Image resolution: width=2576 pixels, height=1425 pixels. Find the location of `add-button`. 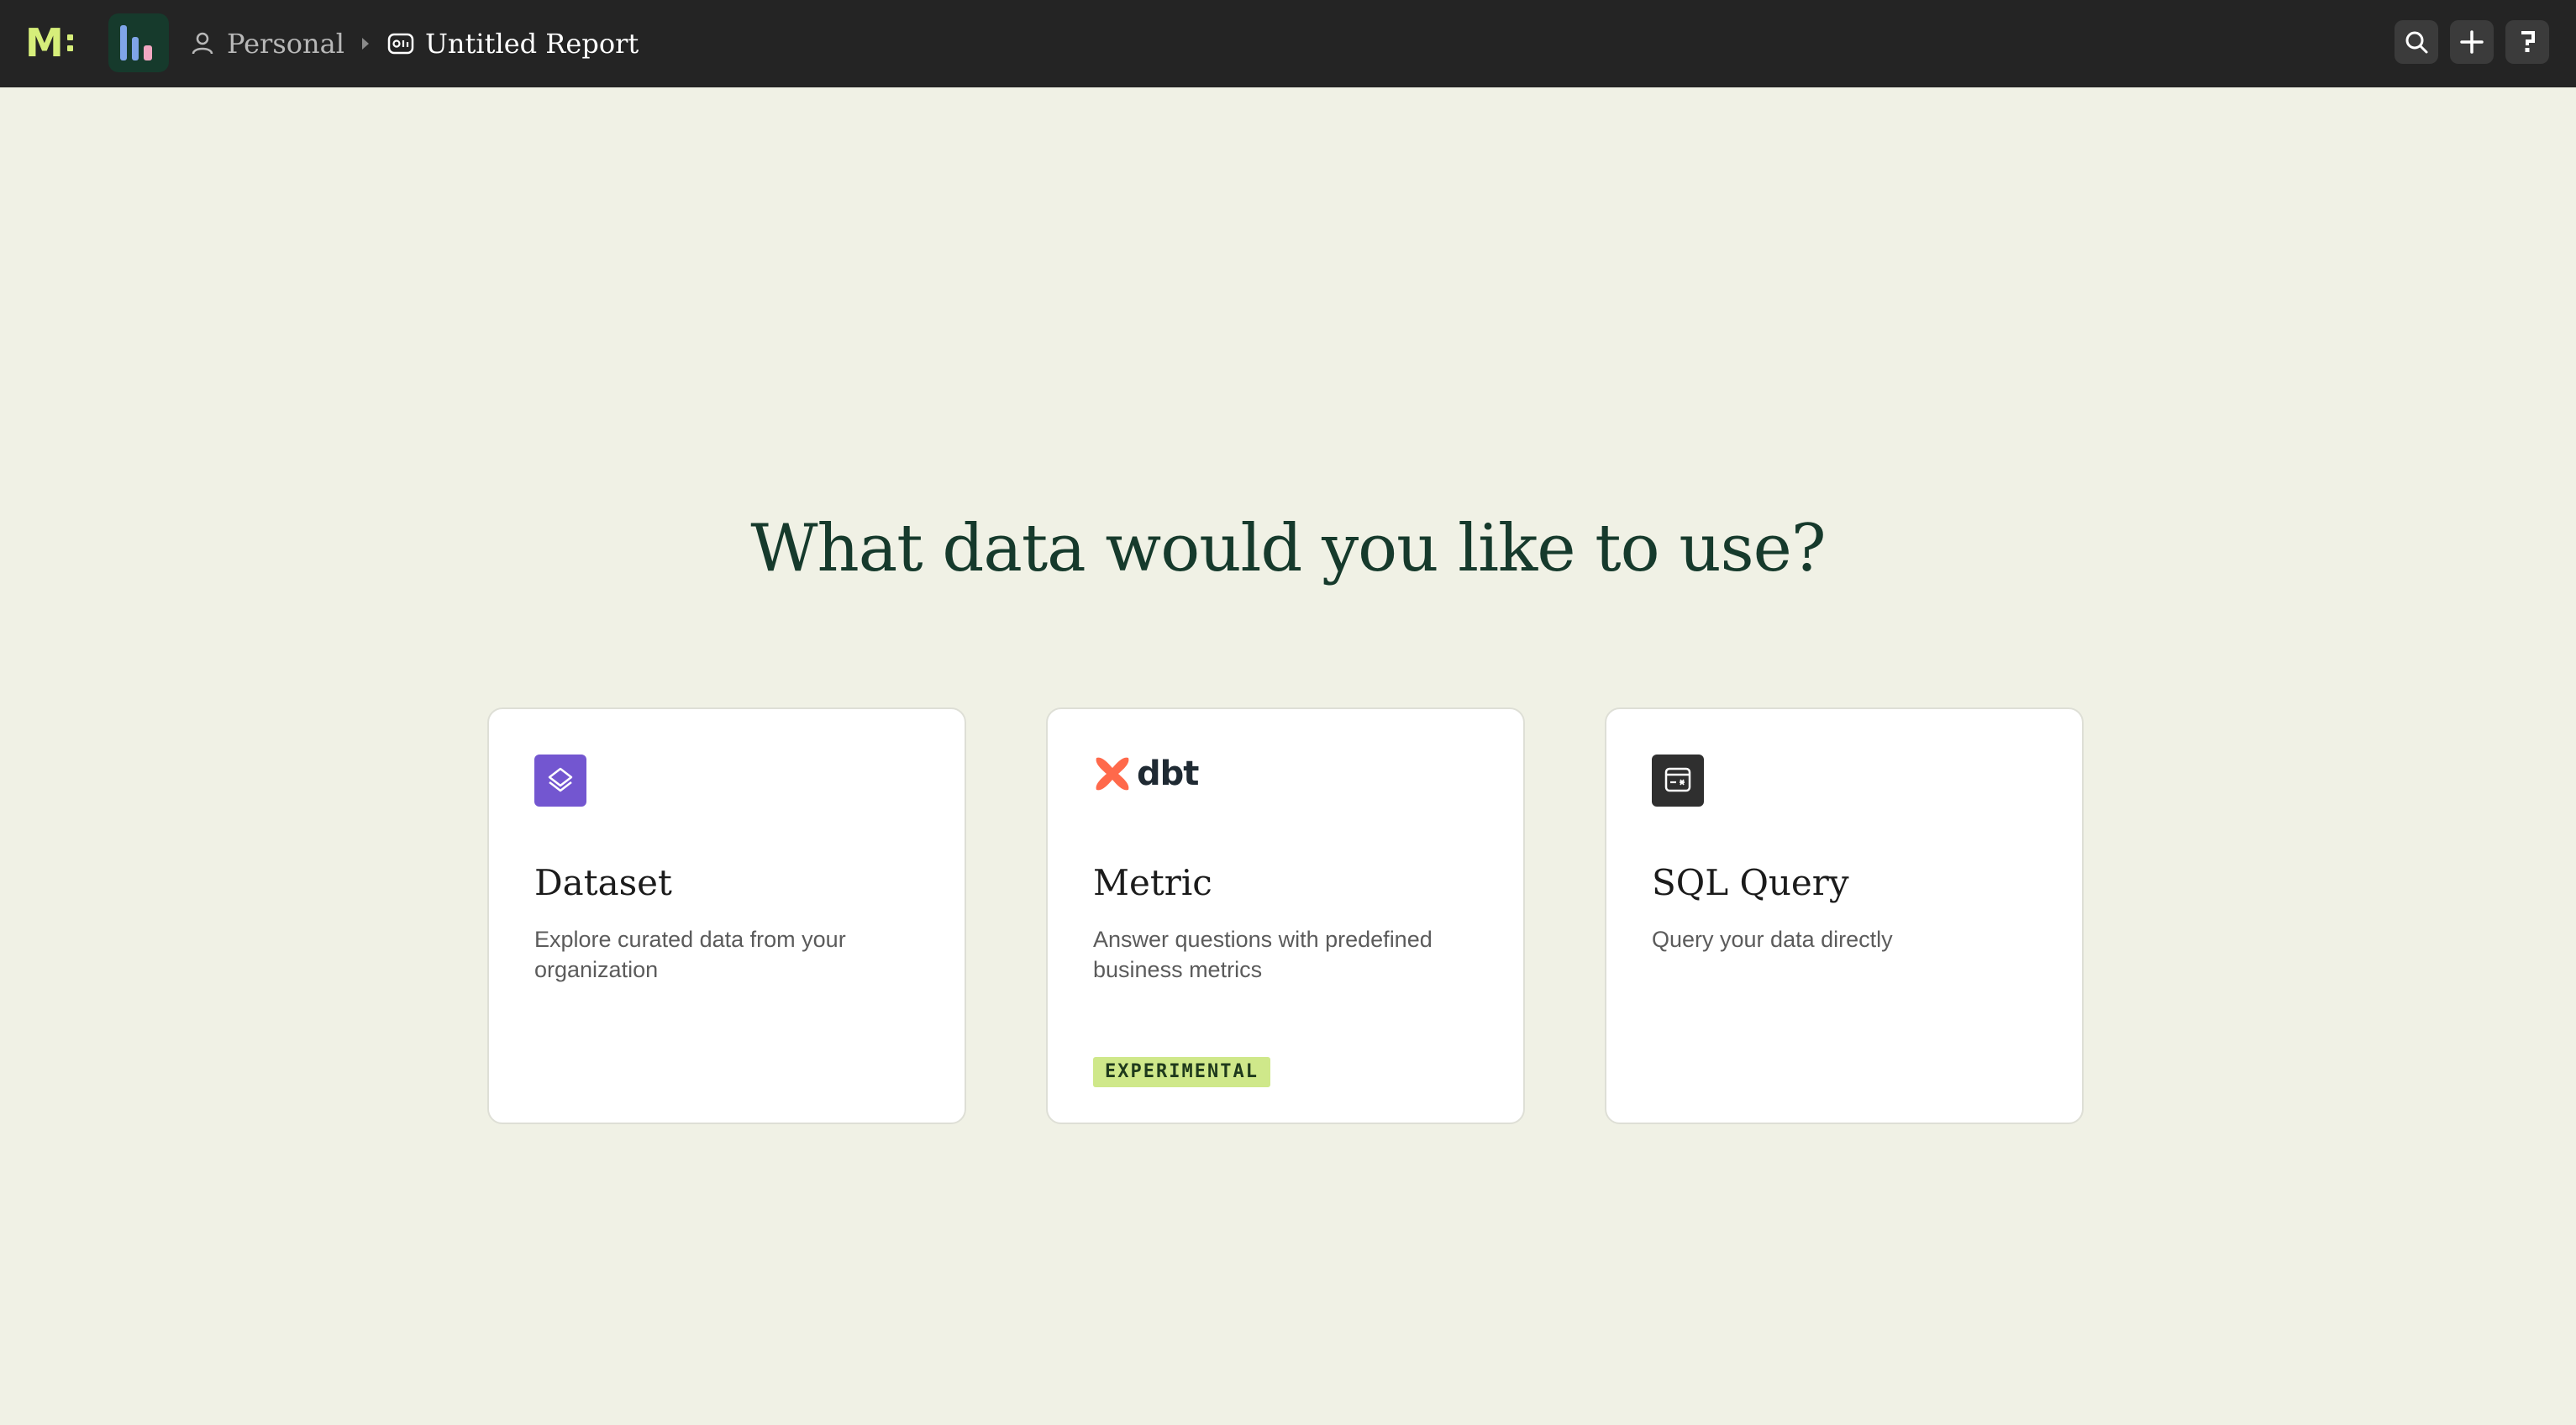

add-button is located at coordinates (2472, 42).